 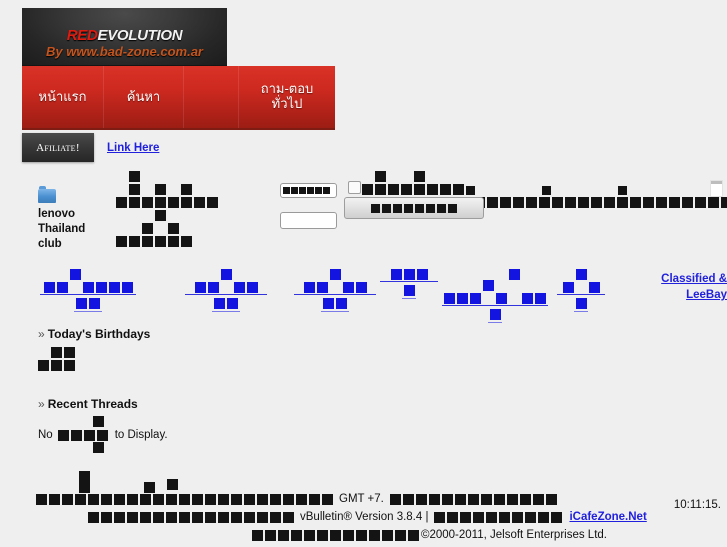 What do you see at coordinates (58, 147) in the screenshot?
I see `affiliate-badge: Afiliate!` at bounding box center [58, 147].